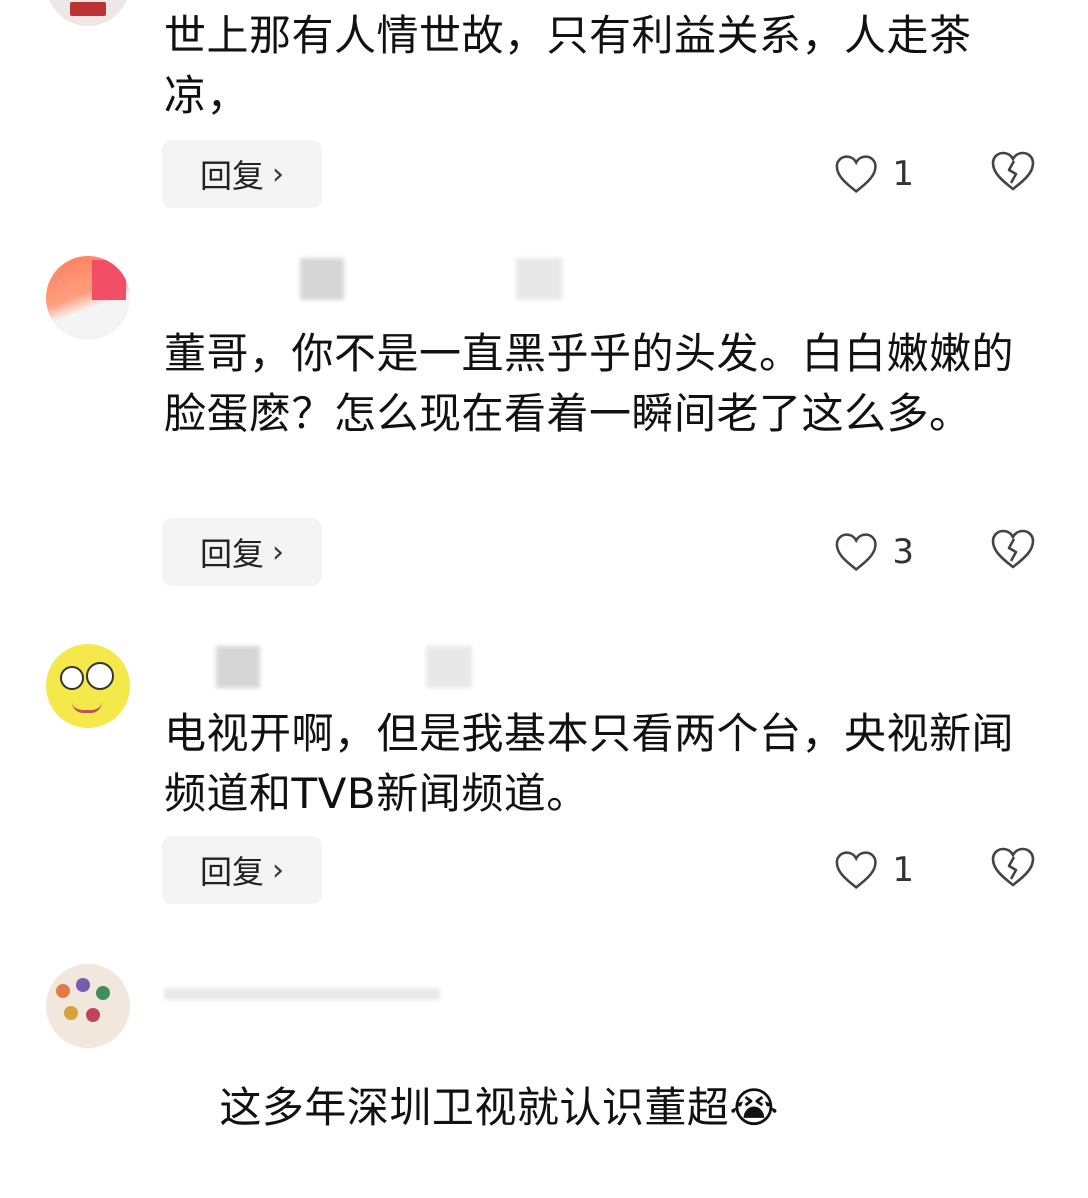 The height and width of the screenshot is (1198, 1088). Describe the element at coordinates (754, 1107) in the screenshot. I see `crying-laughing-emoji-icon: 😭` at that location.